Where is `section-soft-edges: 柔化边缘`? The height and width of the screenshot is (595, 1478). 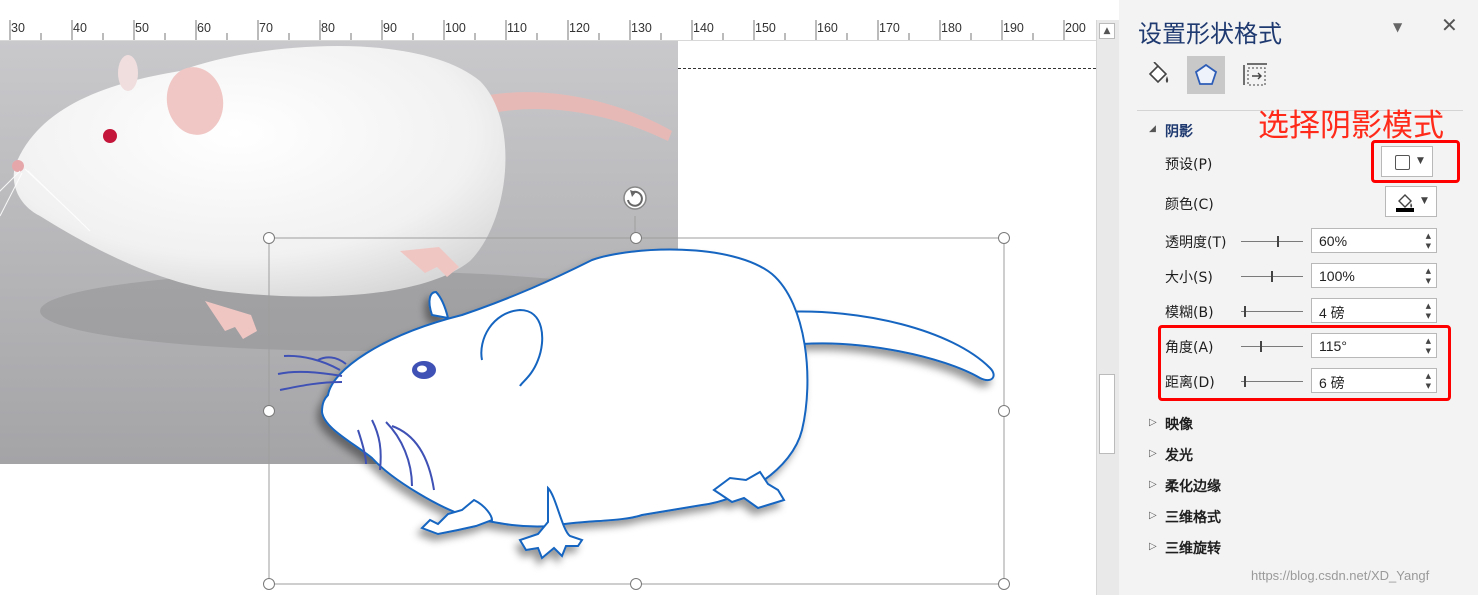
section-soft-edges: 柔化边缘 is located at coordinates (1193, 486).